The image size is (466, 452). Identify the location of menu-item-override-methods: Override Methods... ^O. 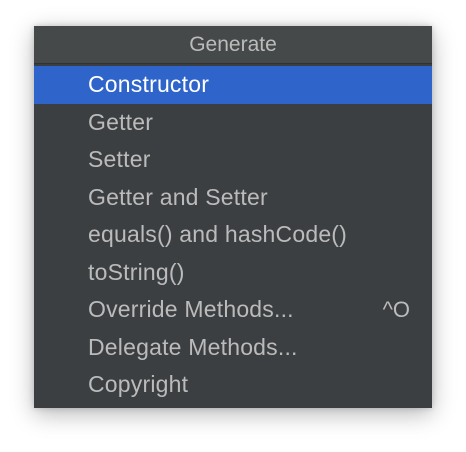
(233, 310).